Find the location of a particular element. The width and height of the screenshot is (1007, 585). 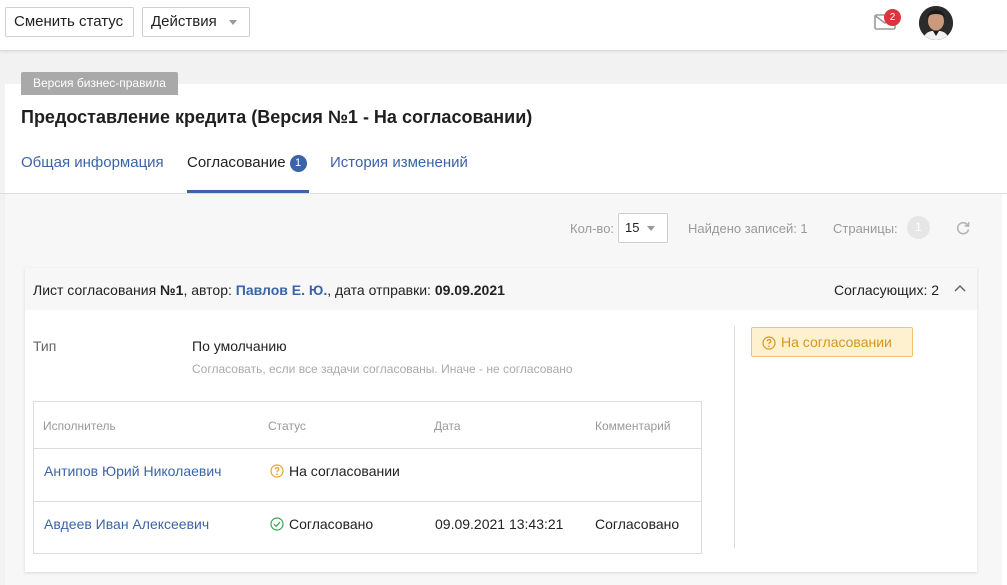

type-label: Тип is located at coordinates (45, 346).